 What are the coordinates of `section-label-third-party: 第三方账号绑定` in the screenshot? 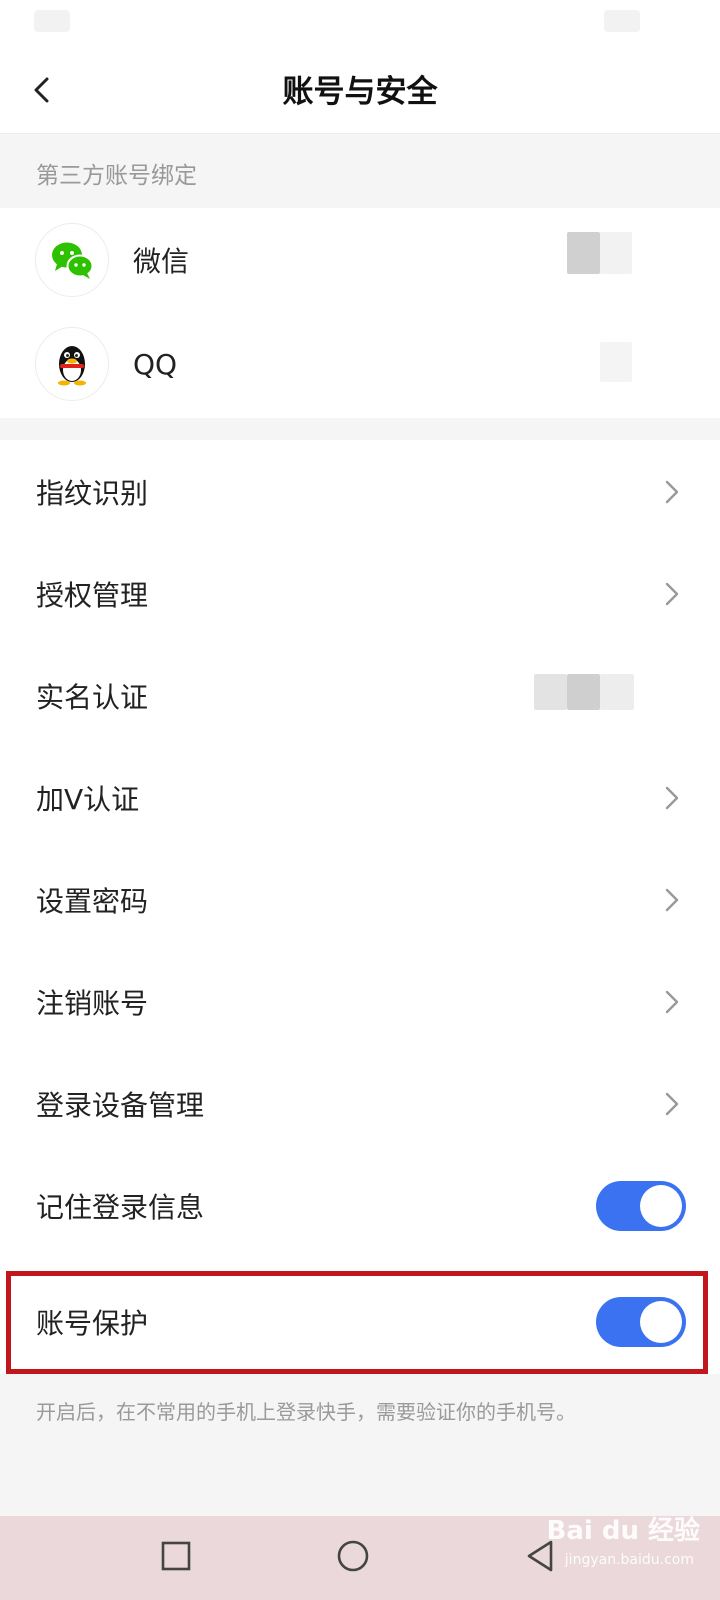 It's located at (116, 176).